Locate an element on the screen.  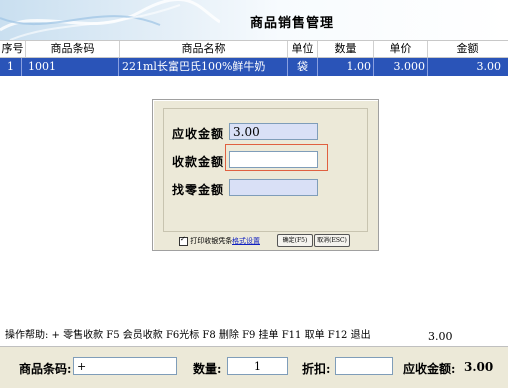
row-qty: 1.00 is located at coordinates (346, 67).